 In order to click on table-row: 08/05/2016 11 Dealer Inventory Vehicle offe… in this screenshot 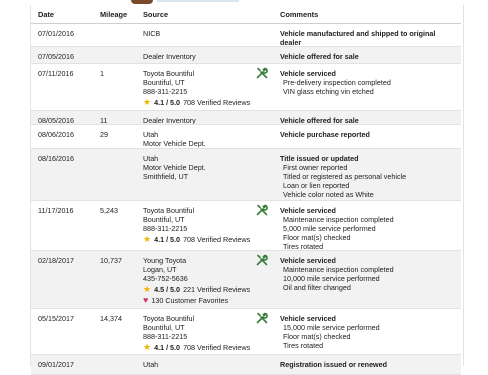, I will do `click(246, 118)`.